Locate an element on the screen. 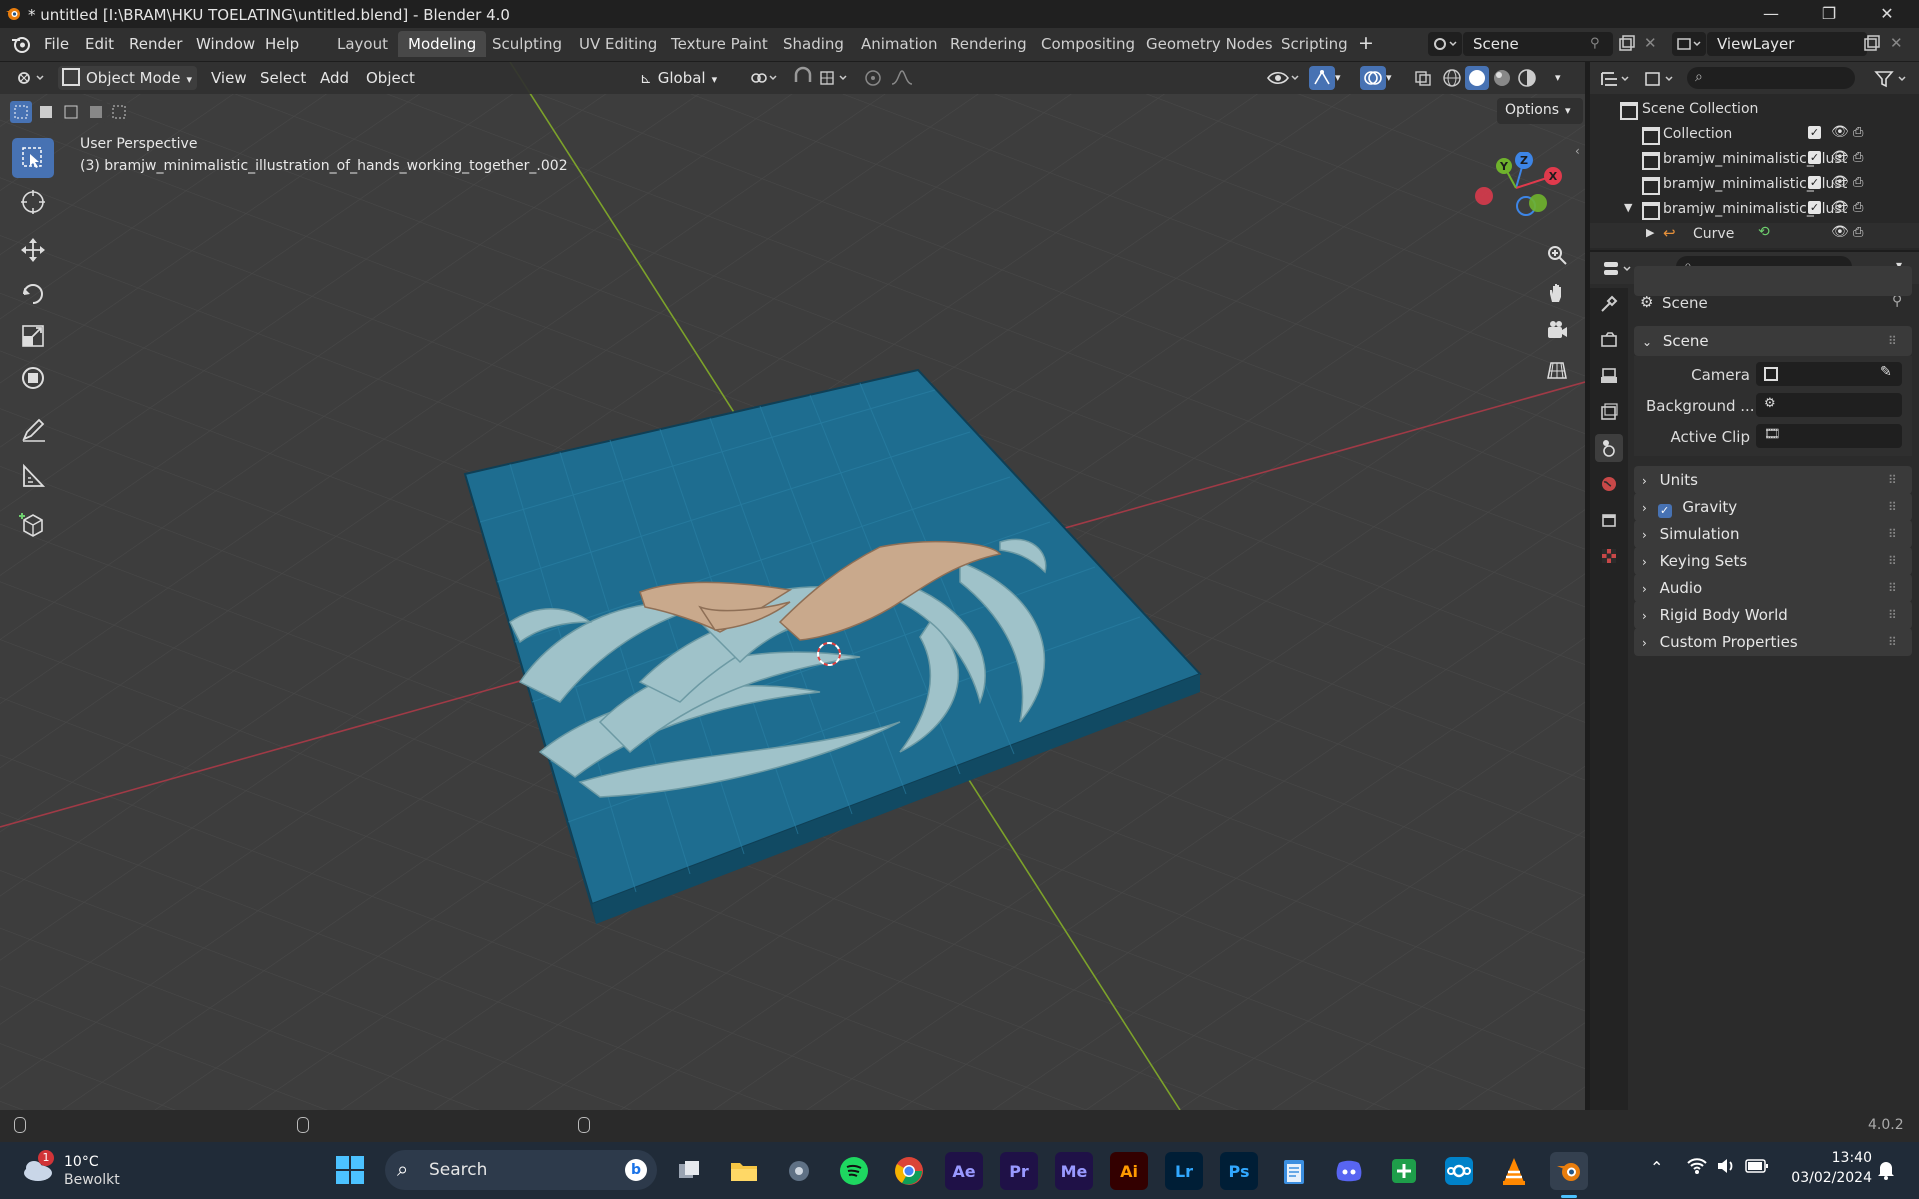 This screenshot has height=1199, width=1919. tab-compositing: Compositing is located at coordinates (1088, 44).